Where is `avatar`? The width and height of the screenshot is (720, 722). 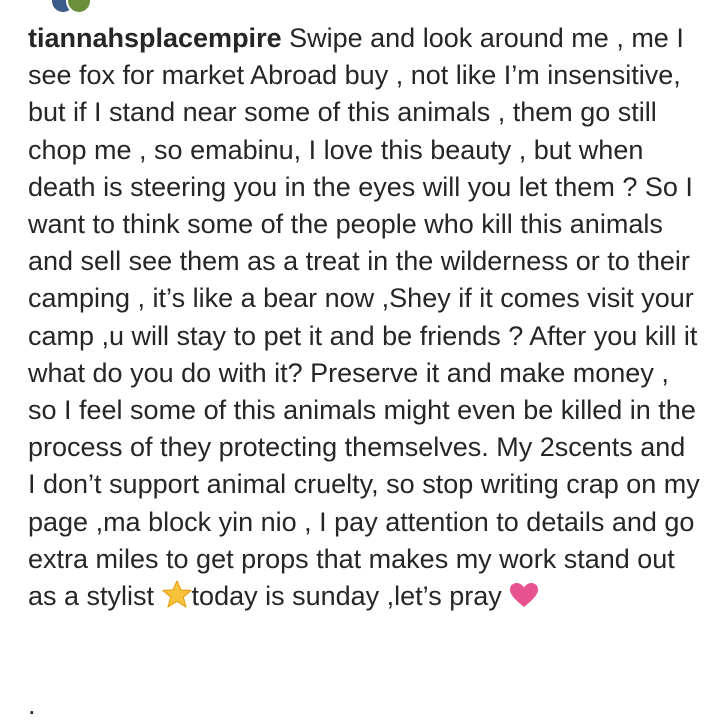 avatar is located at coordinates (79, 6).